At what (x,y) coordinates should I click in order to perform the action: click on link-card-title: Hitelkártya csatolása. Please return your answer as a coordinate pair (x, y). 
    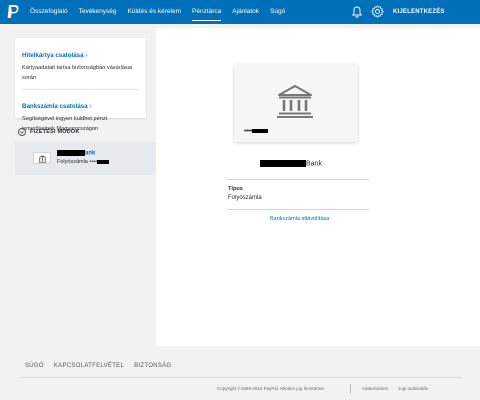
    Looking at the image, I should click on (53, 55).